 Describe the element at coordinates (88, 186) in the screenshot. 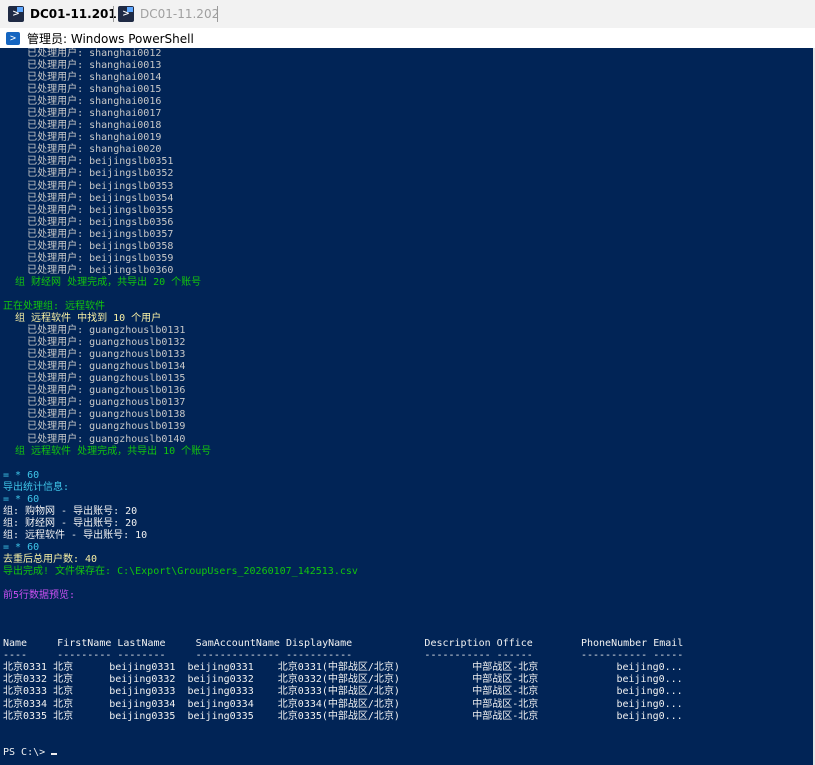

I see `console-line: 已处理用户: beijingslb0353` at that location.